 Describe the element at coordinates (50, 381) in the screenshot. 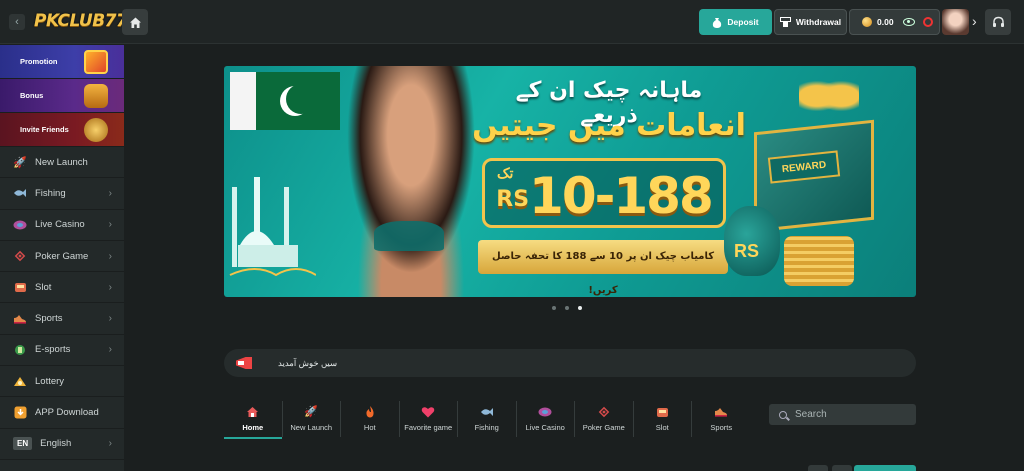

I see `sidebar-item-label: Lottery` at that location.